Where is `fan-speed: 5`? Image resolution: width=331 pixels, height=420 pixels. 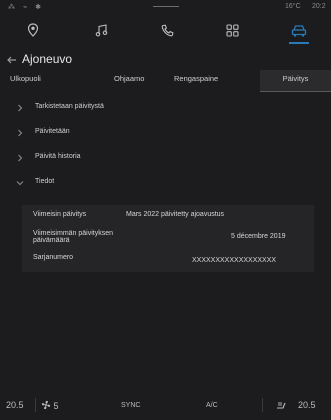
fan-speed: 5 is located at coordinates (56, 406).